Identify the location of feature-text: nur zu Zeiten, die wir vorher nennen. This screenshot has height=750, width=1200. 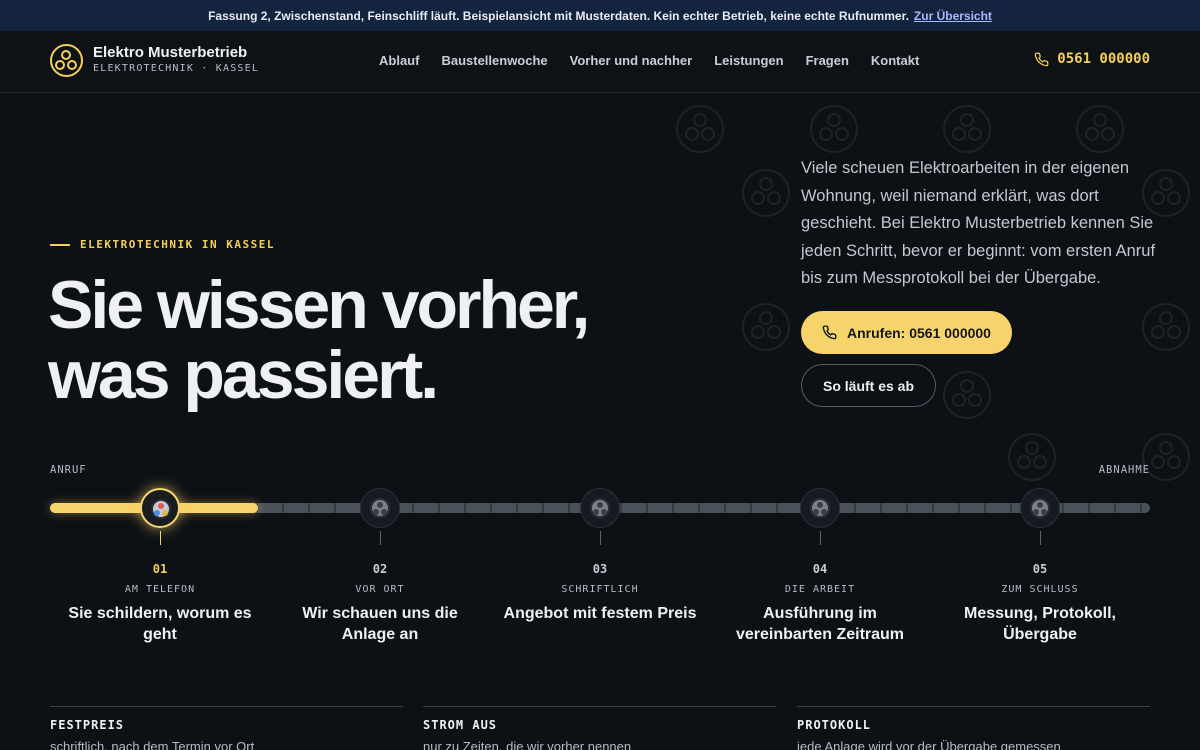
(527, 744).